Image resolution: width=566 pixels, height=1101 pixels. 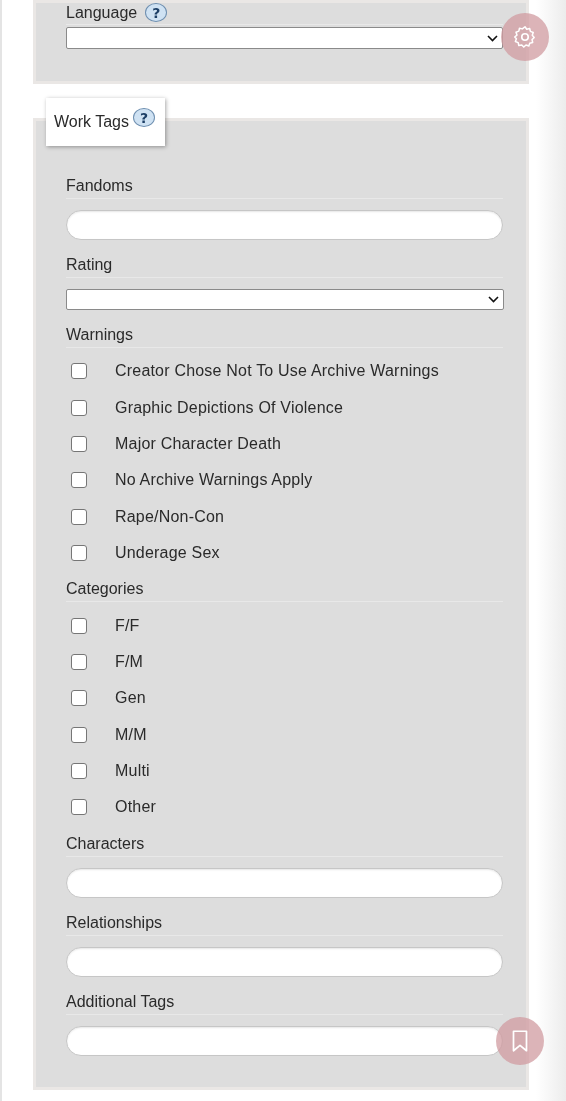 What do you see at coordinates (131, 734) in the screenshot?
I see `checkbox-label: M/M` at bounding box center [131, 734].